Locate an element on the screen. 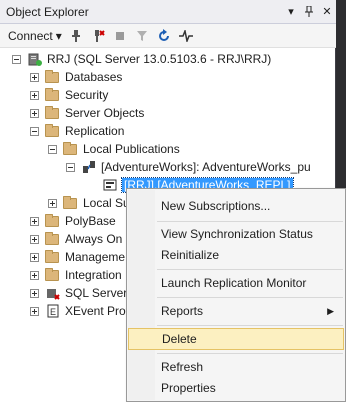 This screenshot has width=346, height=402. tree-node-publication: [AdventureWorks]: AdventureWorks_pu is located at coordinates (188, 167).